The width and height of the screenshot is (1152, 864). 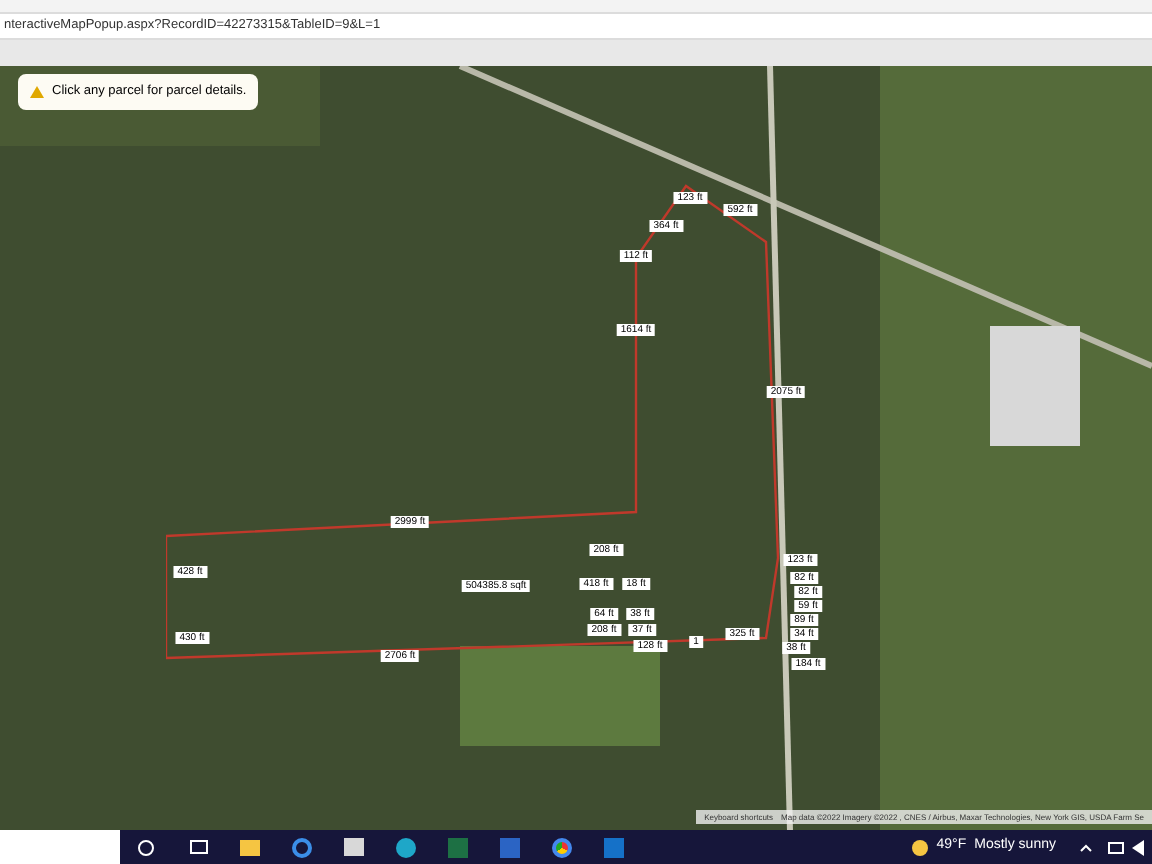 What do you see at coordinates (37, 91) in the screenshot?
I see `warning-icon` at bounding box center [37, 91].